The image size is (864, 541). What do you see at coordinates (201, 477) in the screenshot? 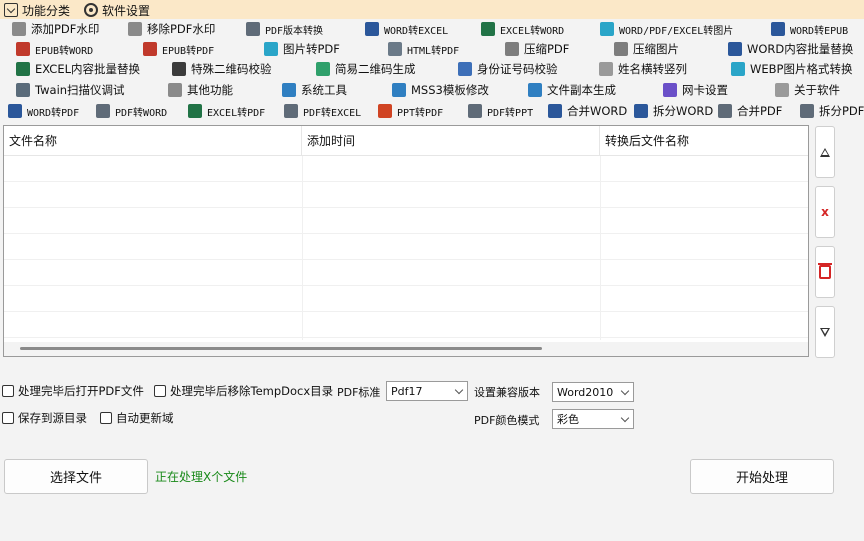
I see `processing-status-text: 正在处理X个文件` at bounding box center [201, 477].